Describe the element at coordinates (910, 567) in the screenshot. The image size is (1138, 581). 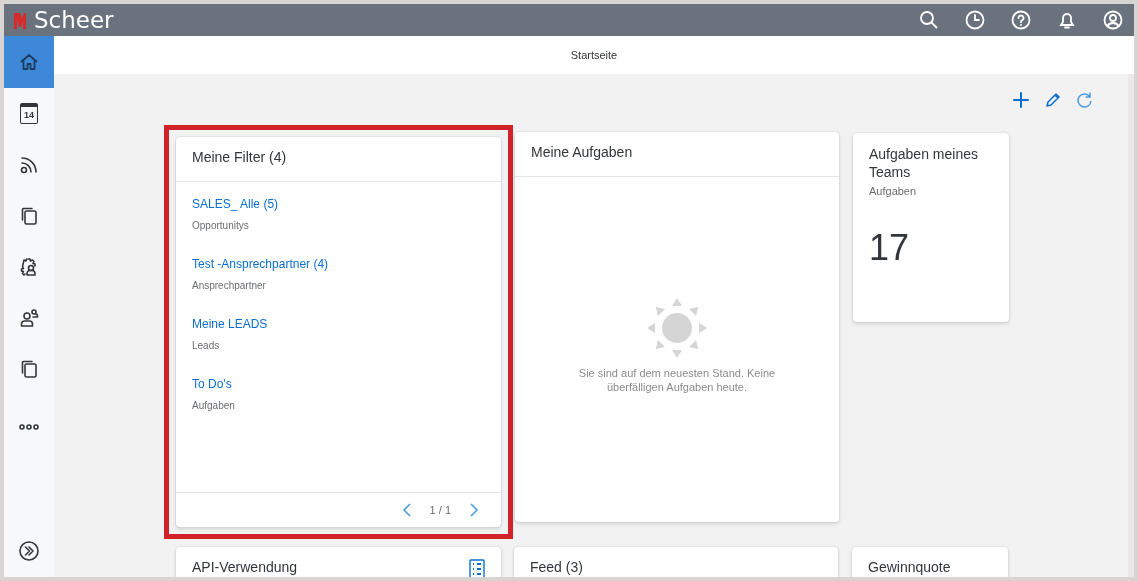
I see `card-title: Gewinnquote` at that location.